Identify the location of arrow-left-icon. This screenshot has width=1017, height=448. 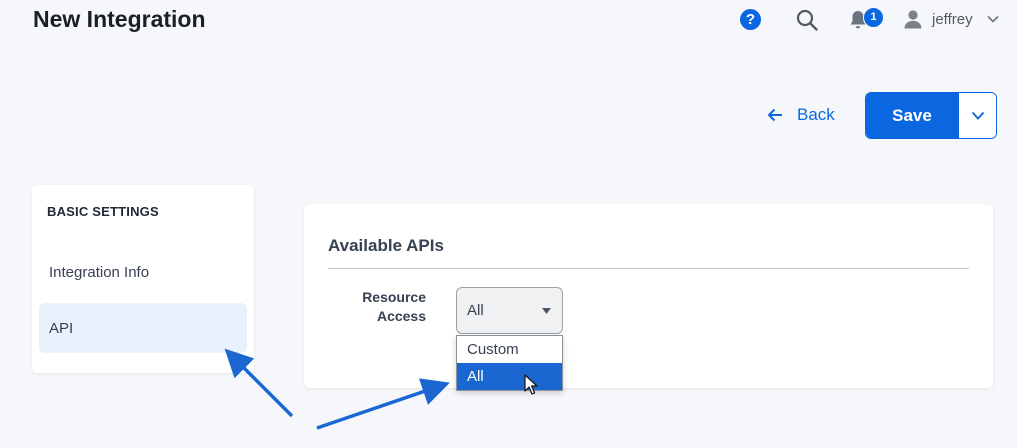
(774, 115).